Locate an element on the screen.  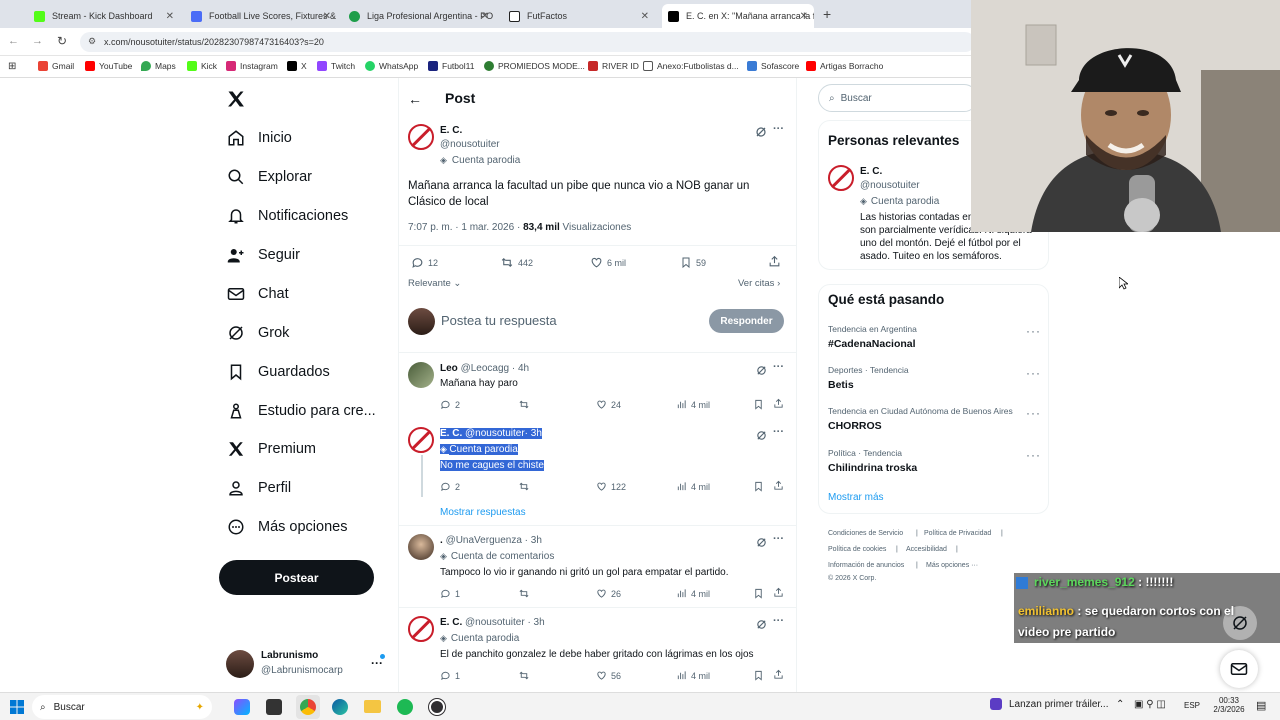
relevant-handle: @nousotuiter is located at coordinates (890, 185).